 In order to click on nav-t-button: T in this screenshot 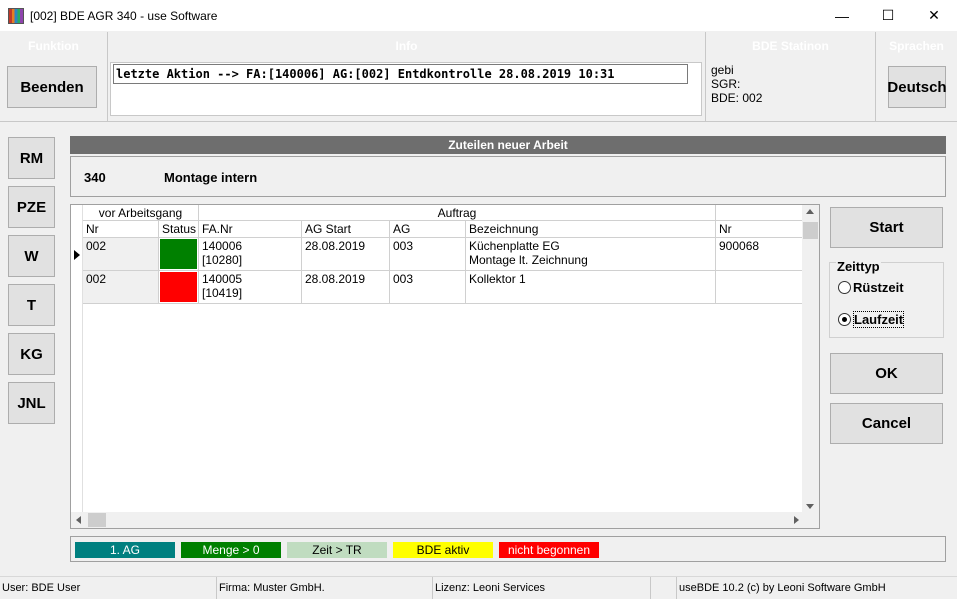, I will do `click(31, 305)`.